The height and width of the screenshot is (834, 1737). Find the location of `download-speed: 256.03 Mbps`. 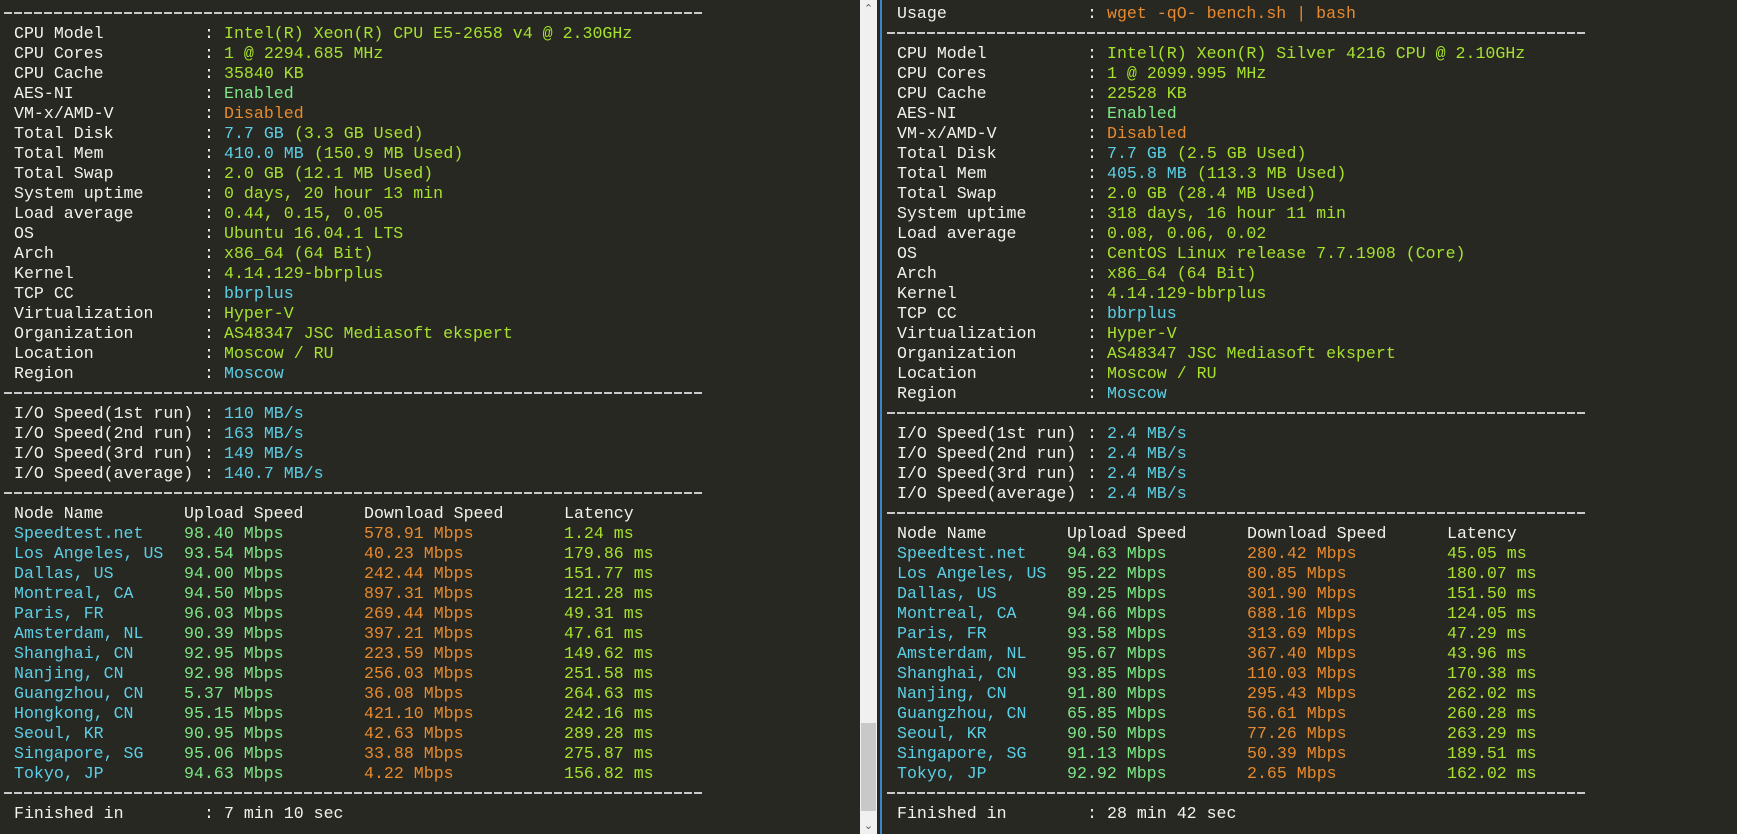

download-speed: 256.03 Mbps is located at coordinates (419, 673).